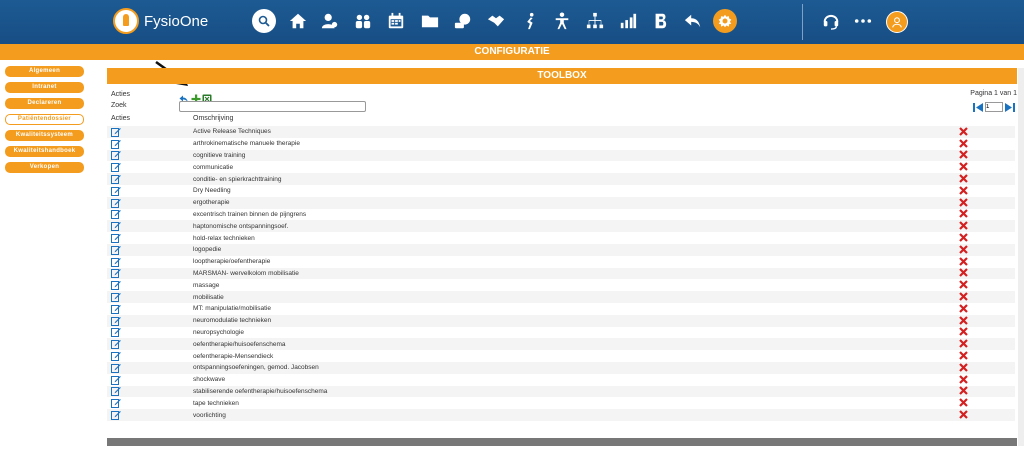 This screenshot has height=450, width=1024. I want to click on table-row: looptherapie/oefentherapie, so click(561, 262).